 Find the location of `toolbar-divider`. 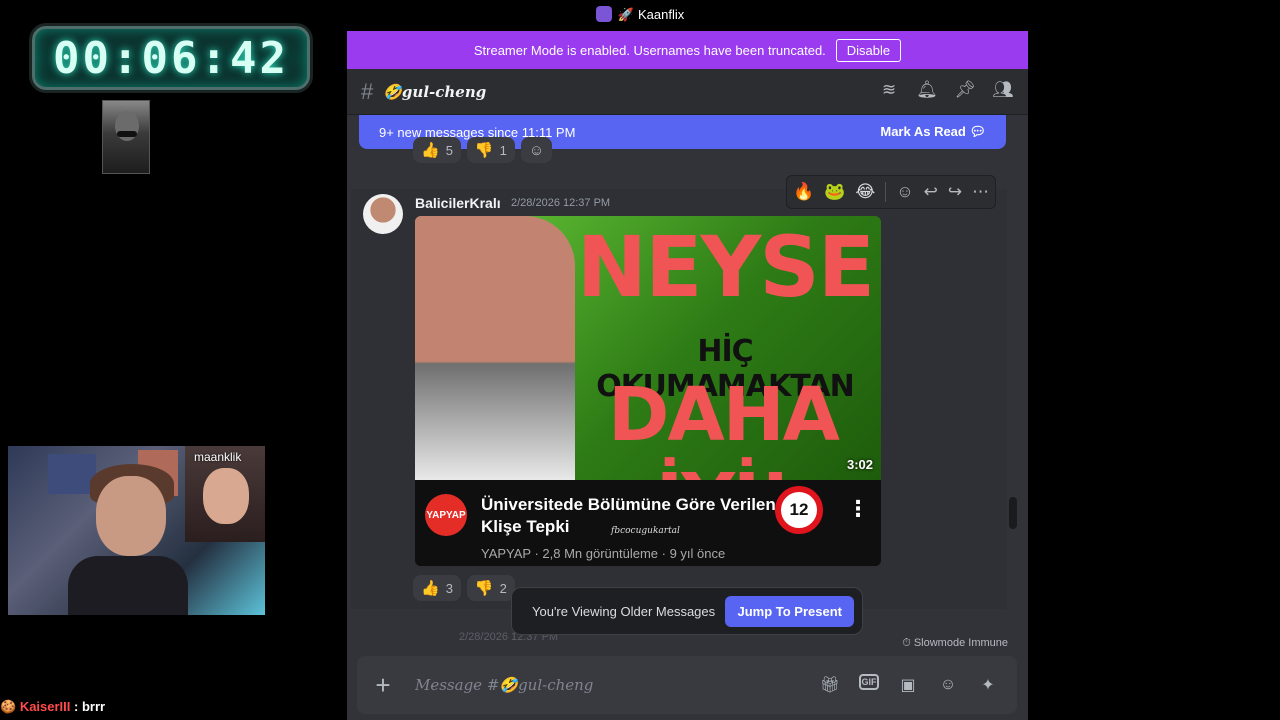

toolbar-divider is located at coordinates (886, 192).